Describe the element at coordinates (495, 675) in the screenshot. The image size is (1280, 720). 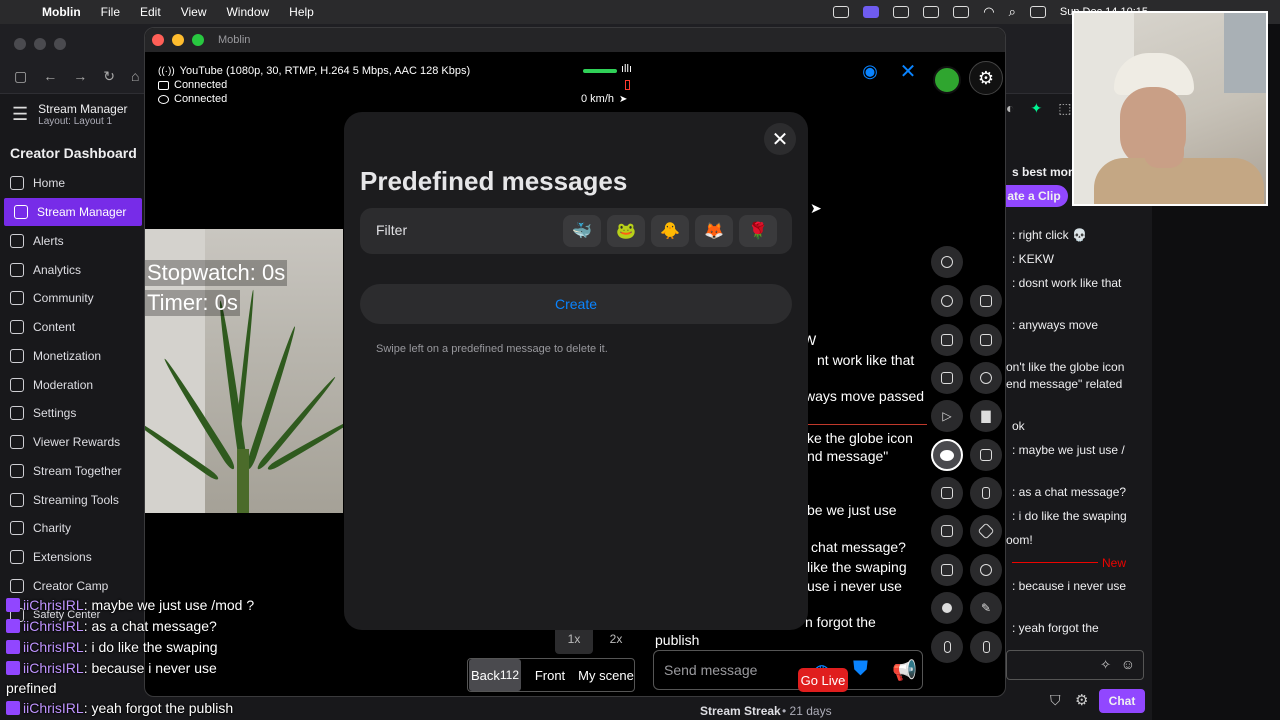
I see `scene-back-button: Back 112` at that location.